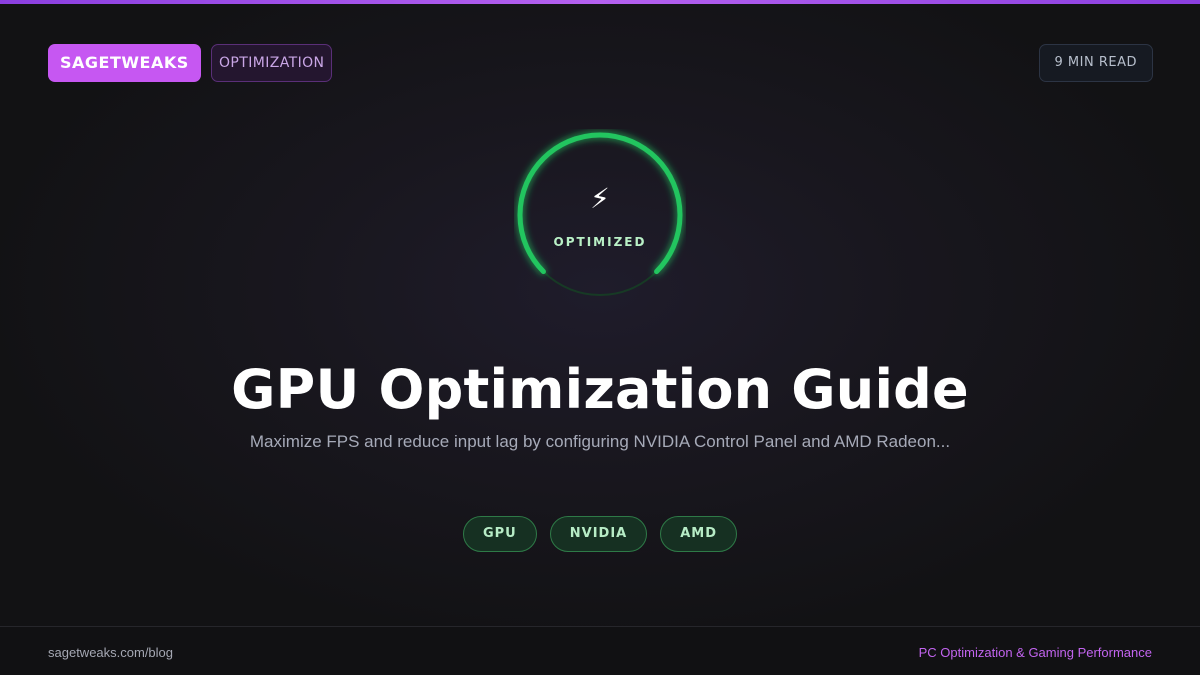  Describe the element at coordinates (600, 242) in the screenshot. I see `gauge-status-label: OPTIMIZED` at that location.